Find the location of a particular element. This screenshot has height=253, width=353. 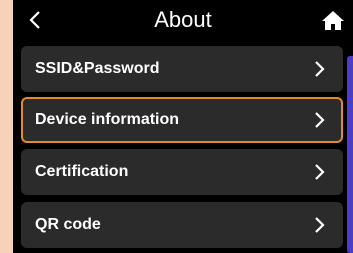

back-button is located at coordinates (35, 20).